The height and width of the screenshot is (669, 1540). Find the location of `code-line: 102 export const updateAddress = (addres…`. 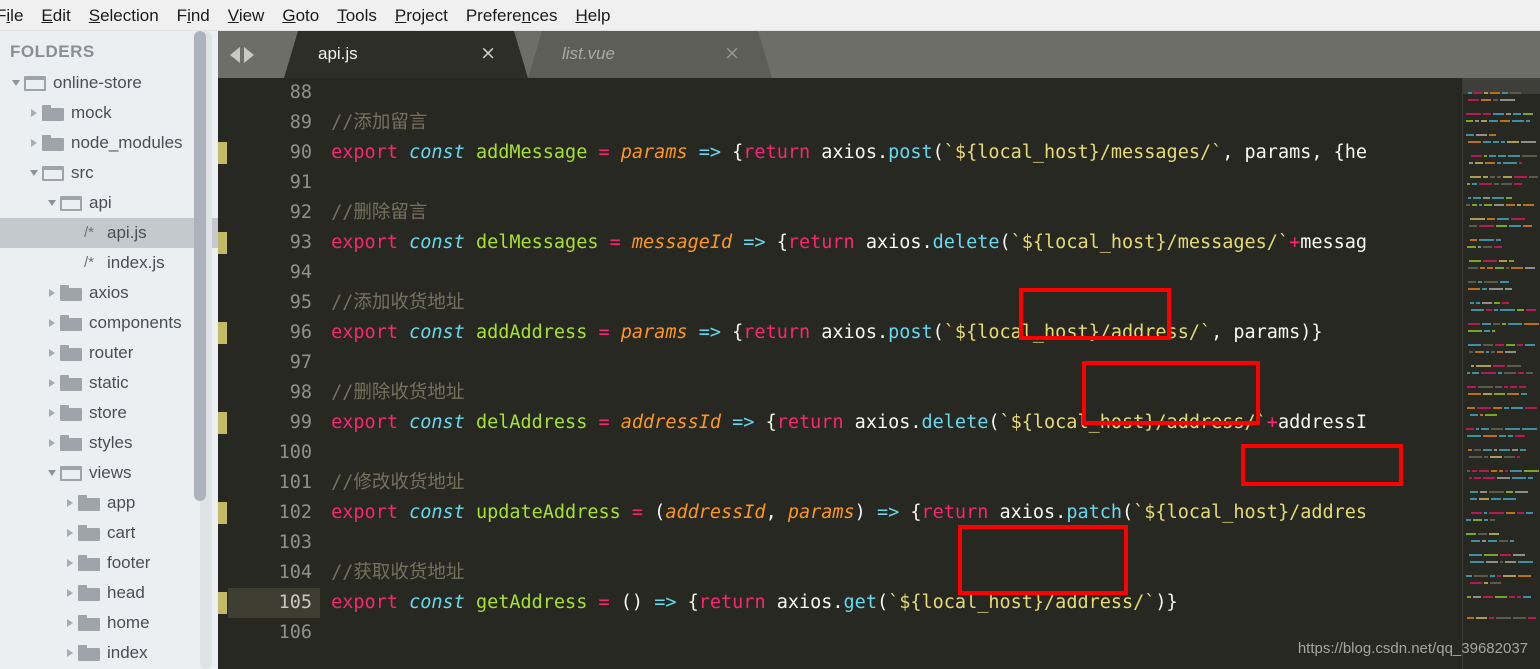

code-line: 102 export const updateAddress = (addres… is located at coordinates (879, 513).